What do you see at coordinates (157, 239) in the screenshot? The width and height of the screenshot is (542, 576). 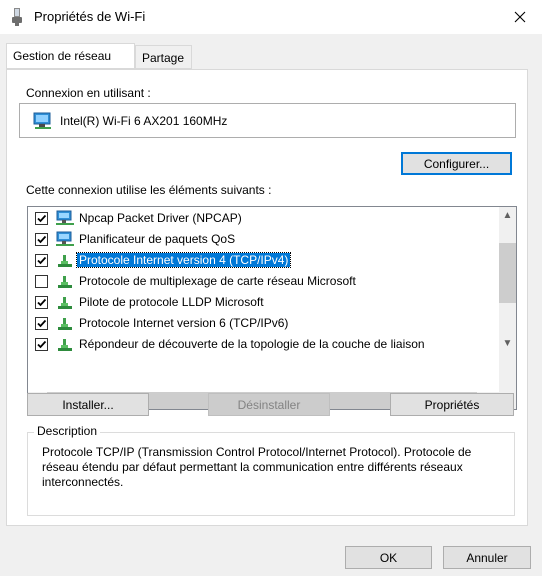 I see `component-label: Planificateur de paquets QoS` at bounding box center [157, 239].